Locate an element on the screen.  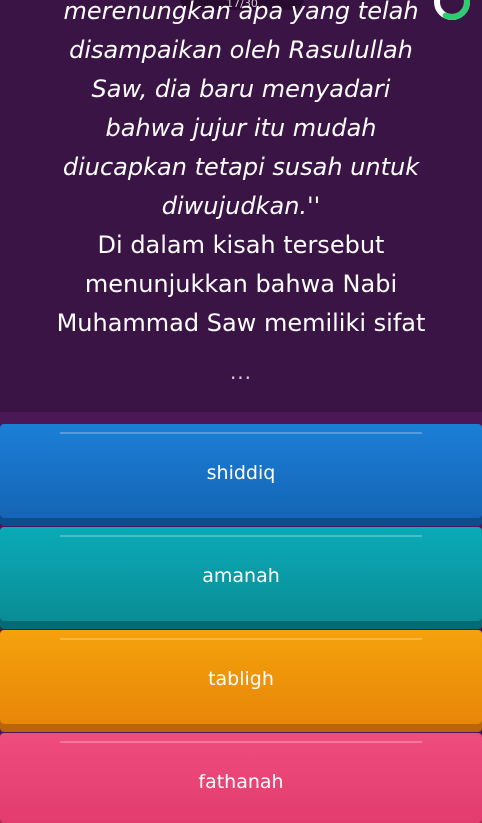
answer-label: amanah is located at coordinates (241, 576).